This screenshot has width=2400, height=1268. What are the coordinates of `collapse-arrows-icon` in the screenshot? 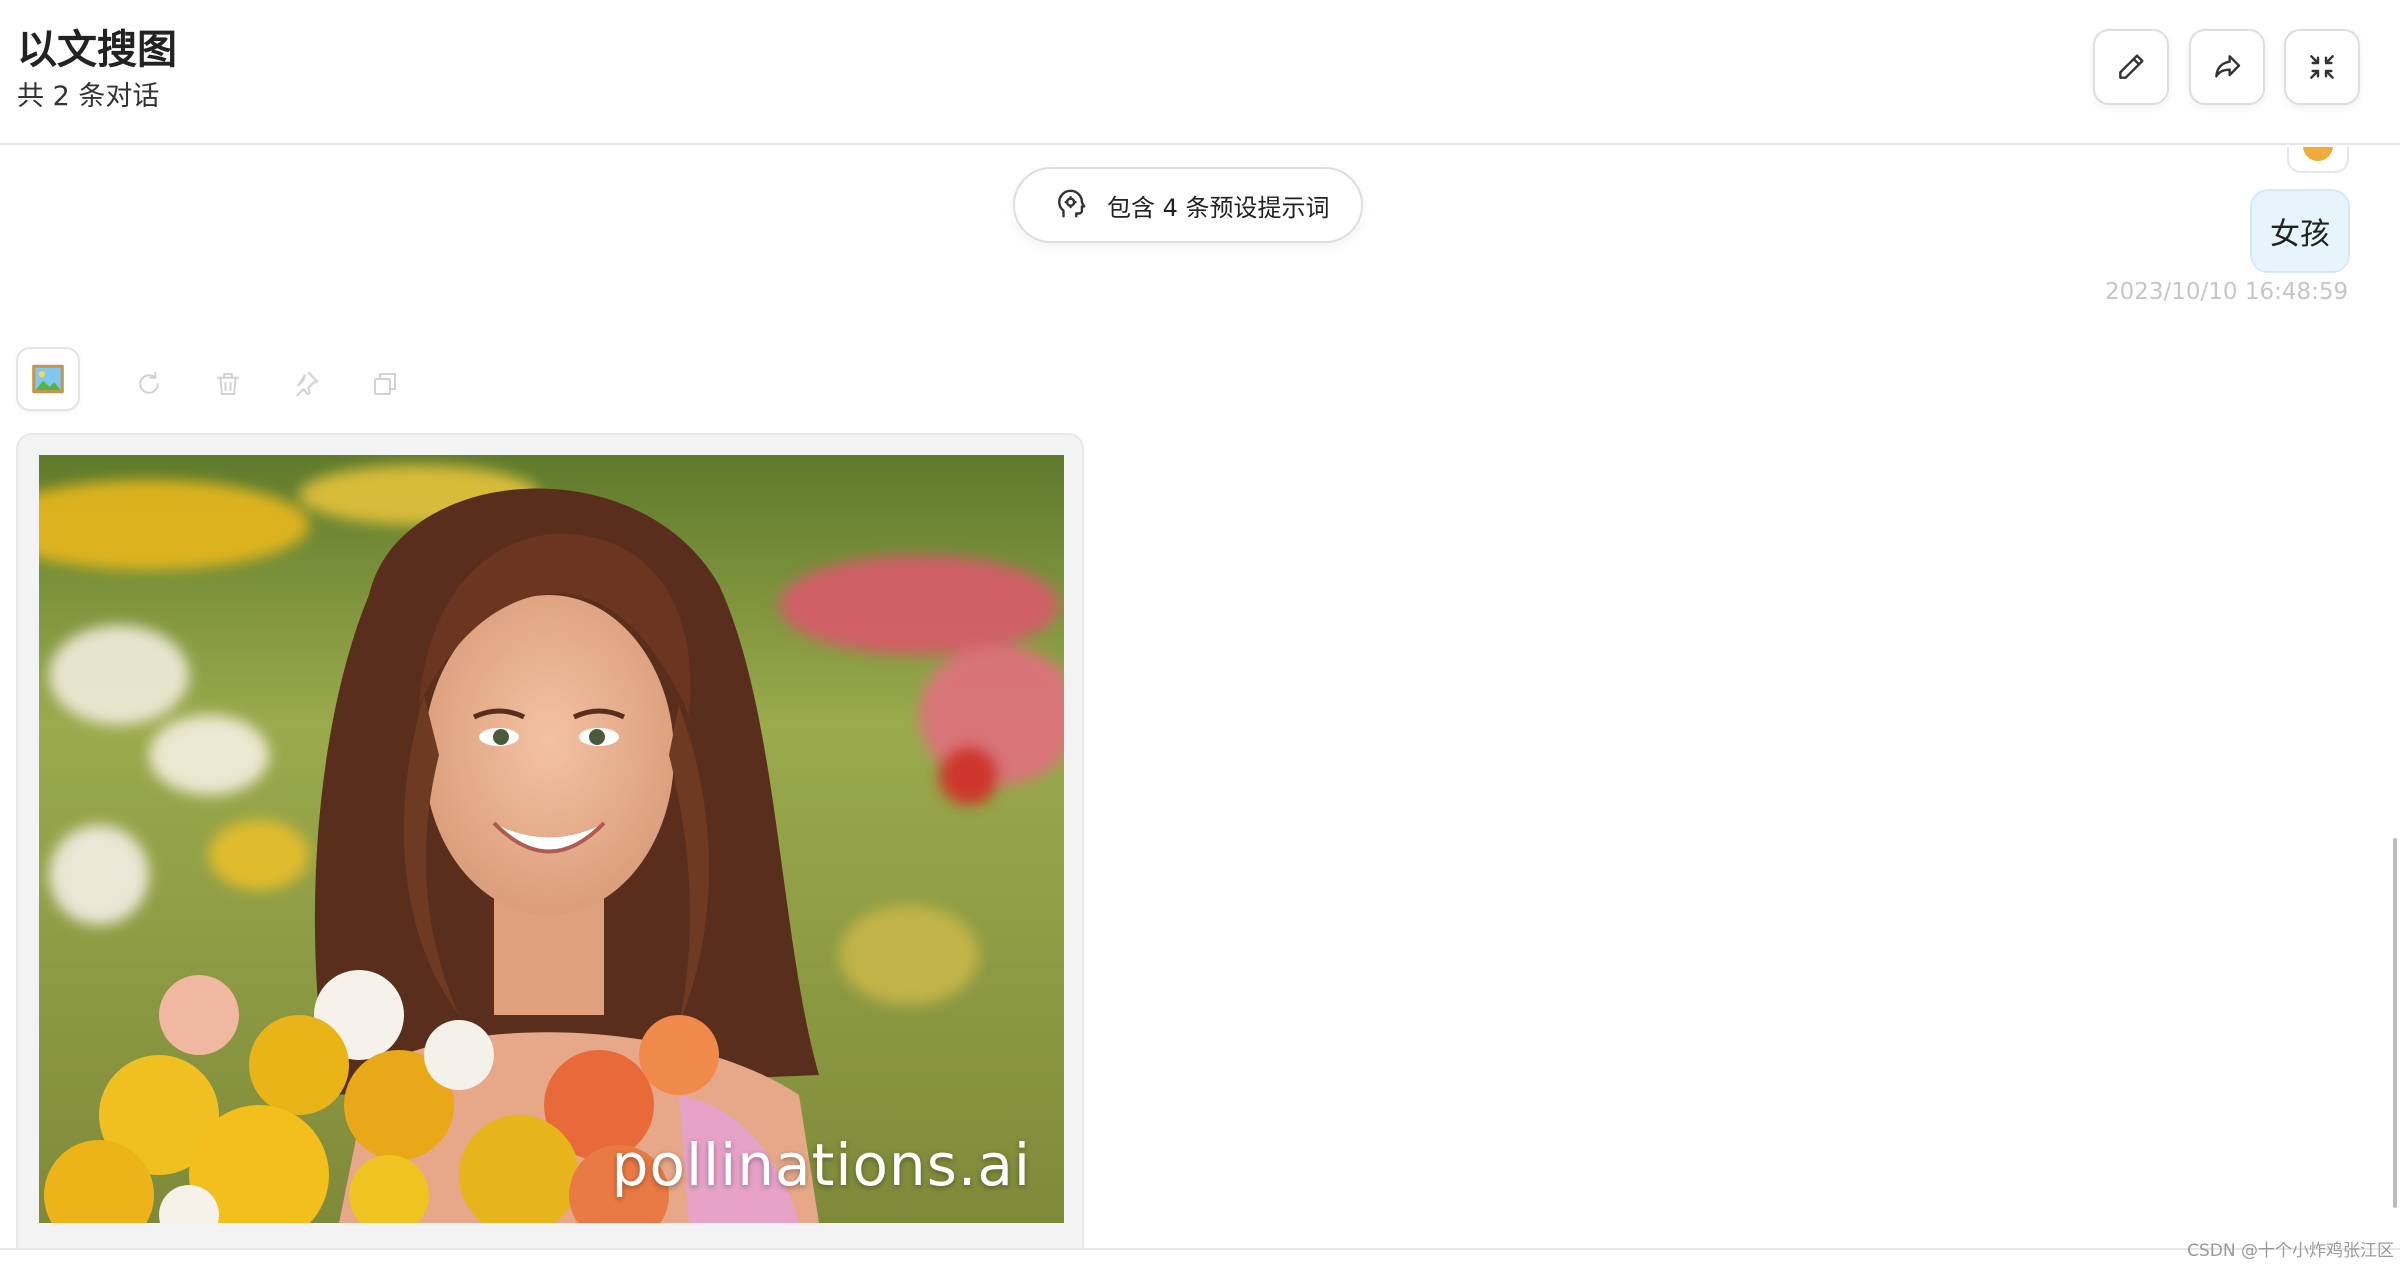 It's located at (2322, 67).